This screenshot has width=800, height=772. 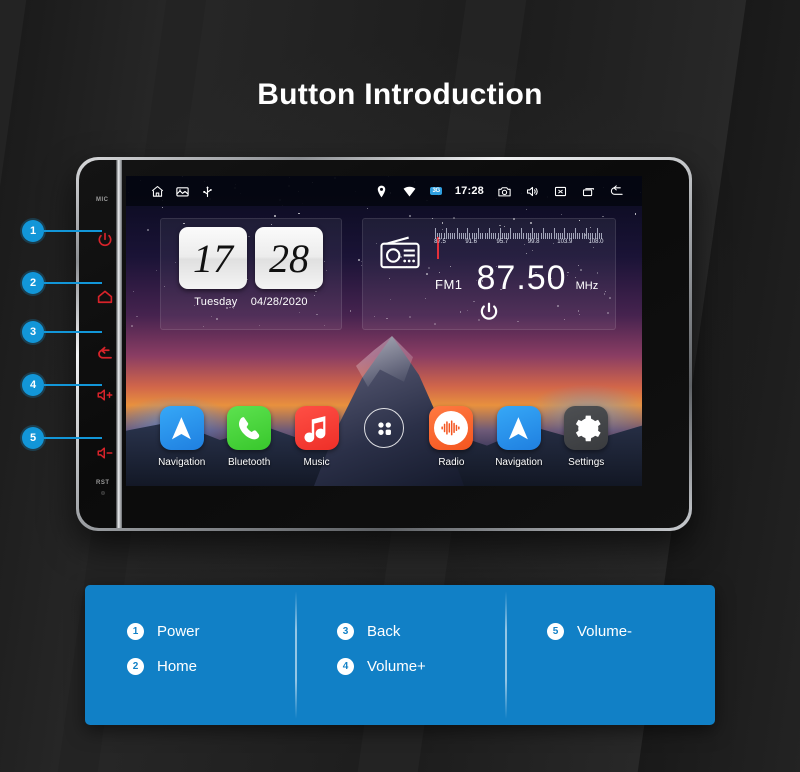 I want to click on legend-item-label: Home, so click(x=177, y=666).